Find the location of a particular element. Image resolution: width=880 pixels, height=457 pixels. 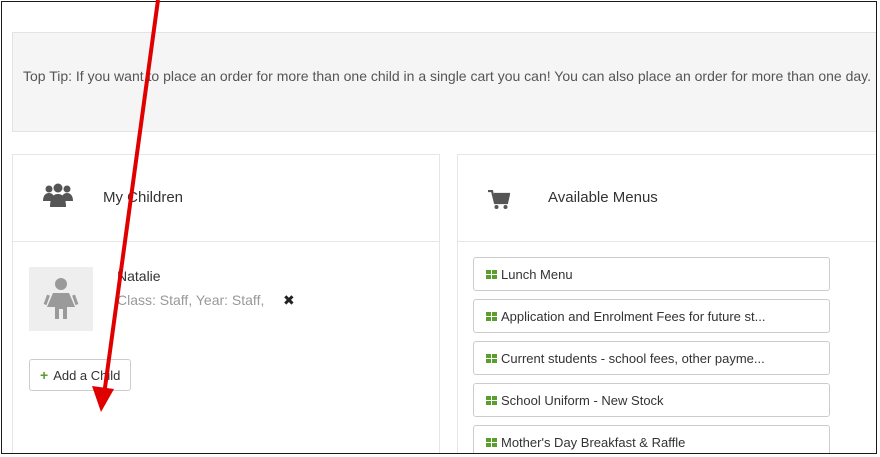

my-children-title: My Children is located at coordinates (143, 197).